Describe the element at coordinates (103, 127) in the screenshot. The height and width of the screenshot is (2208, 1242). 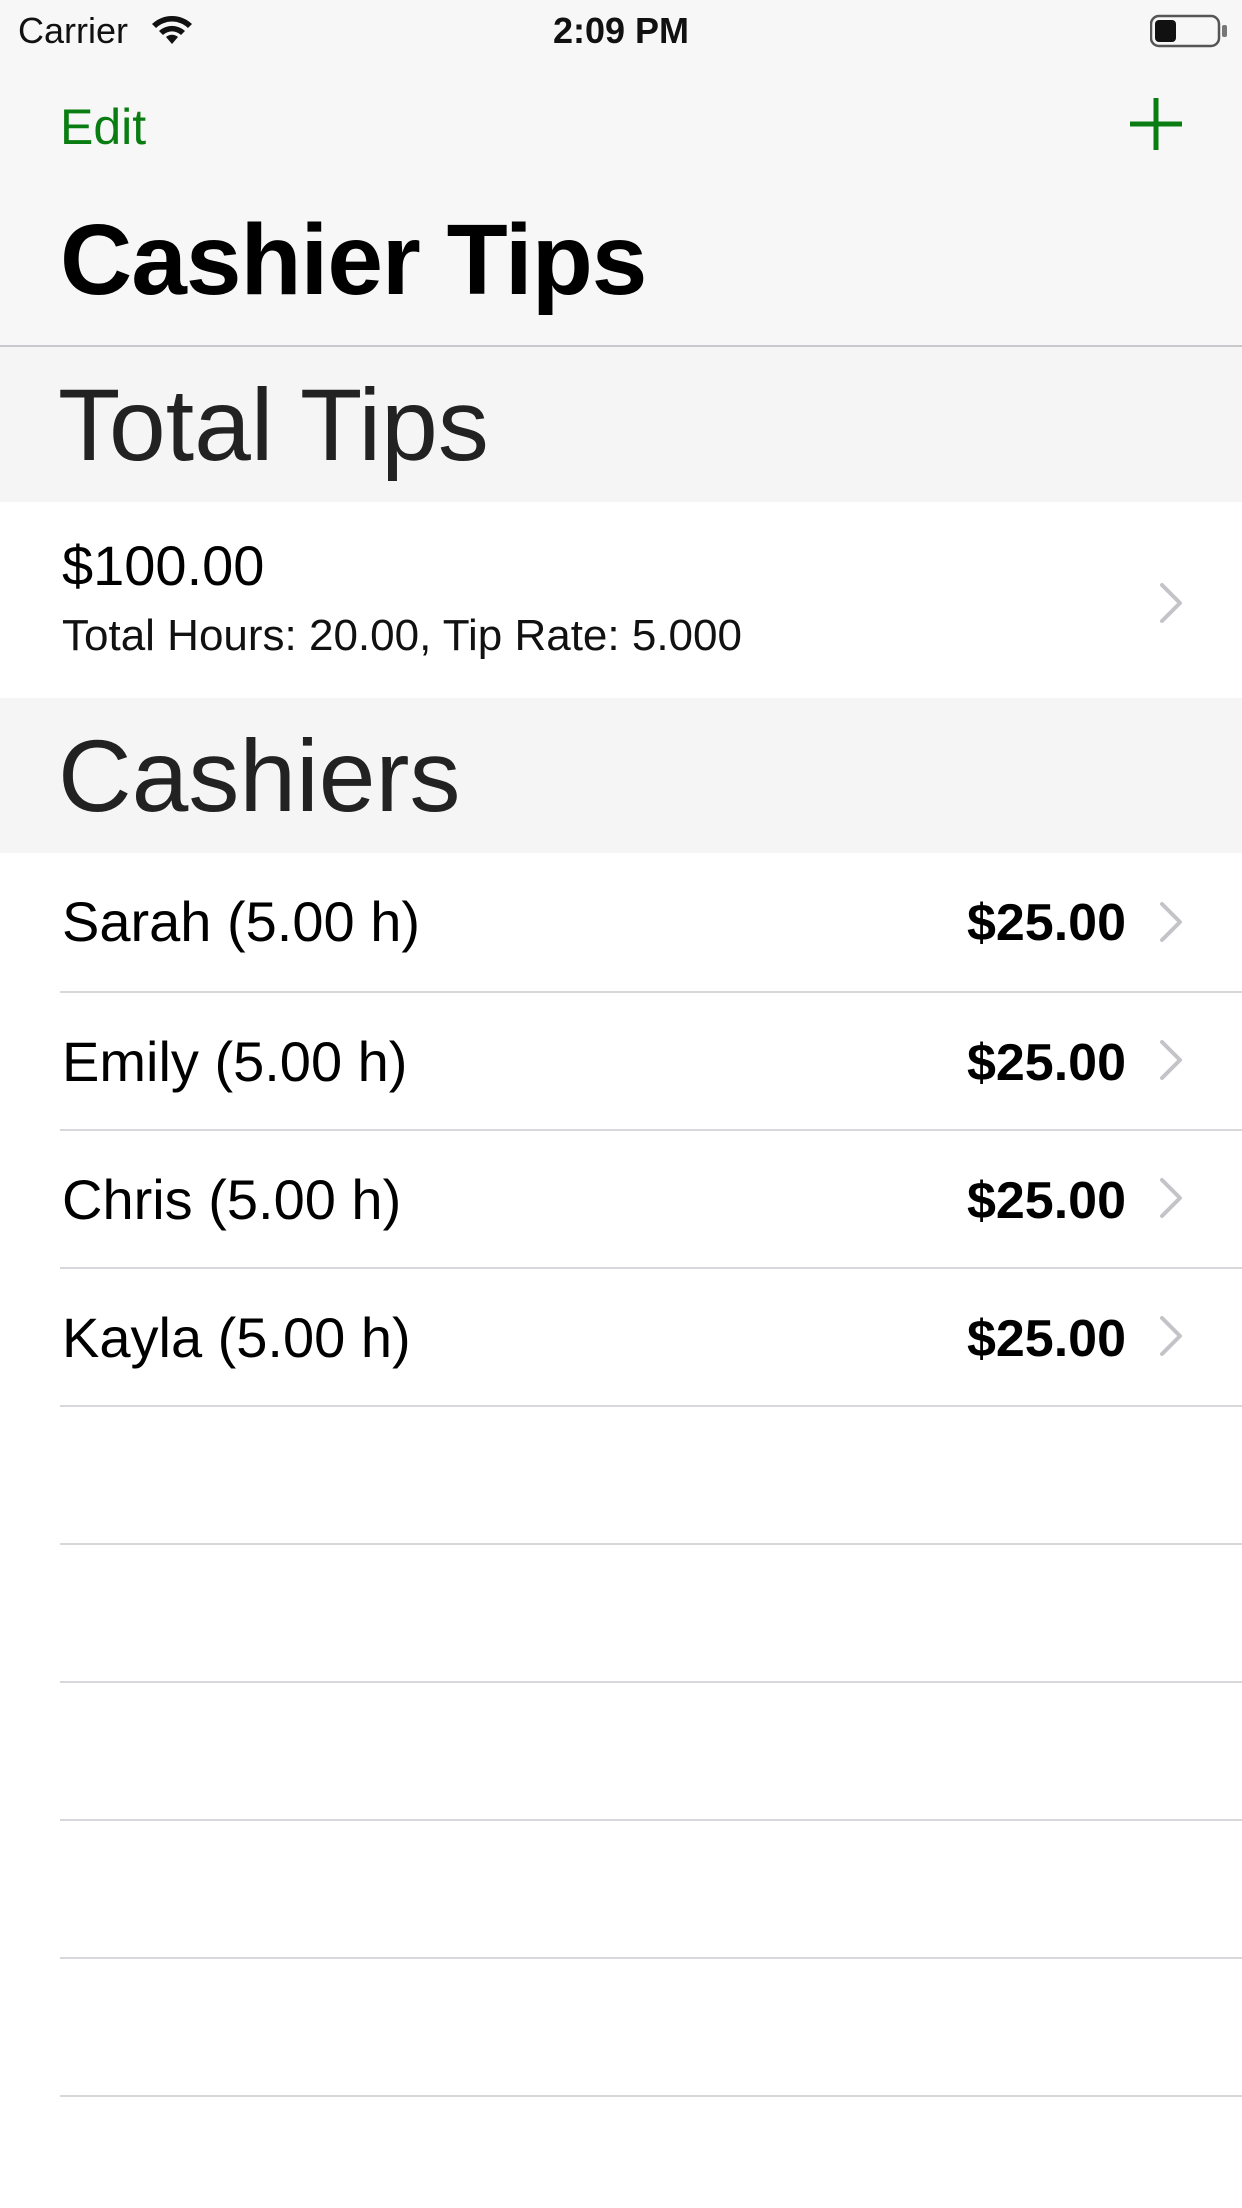
I see `edit-button: Edit` at that location.